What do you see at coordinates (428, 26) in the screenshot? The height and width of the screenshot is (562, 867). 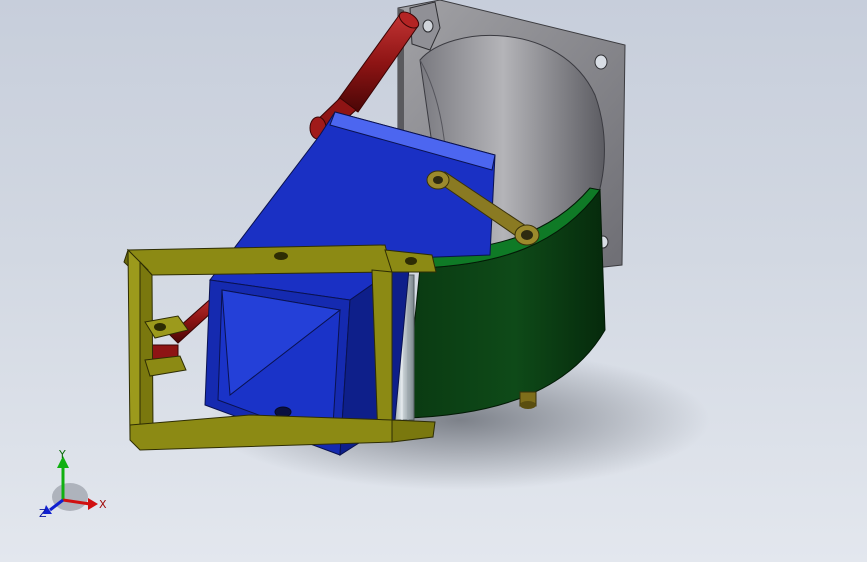 I see `bracket-pin-hole` at bounding box center [428, 26].